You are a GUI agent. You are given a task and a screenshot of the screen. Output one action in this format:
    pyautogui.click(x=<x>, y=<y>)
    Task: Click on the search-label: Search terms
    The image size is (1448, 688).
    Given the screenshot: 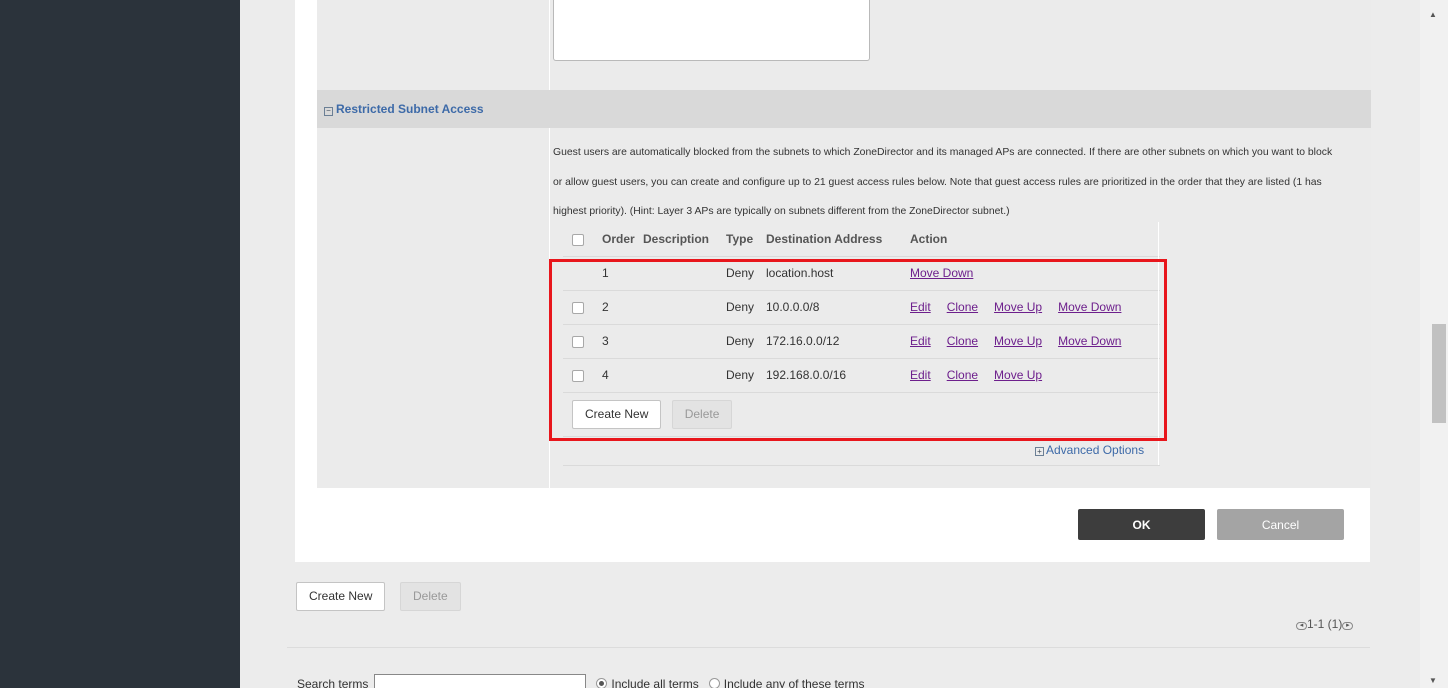 What is the action you would take?
    pyautogui.click(x=333, y=682)
    